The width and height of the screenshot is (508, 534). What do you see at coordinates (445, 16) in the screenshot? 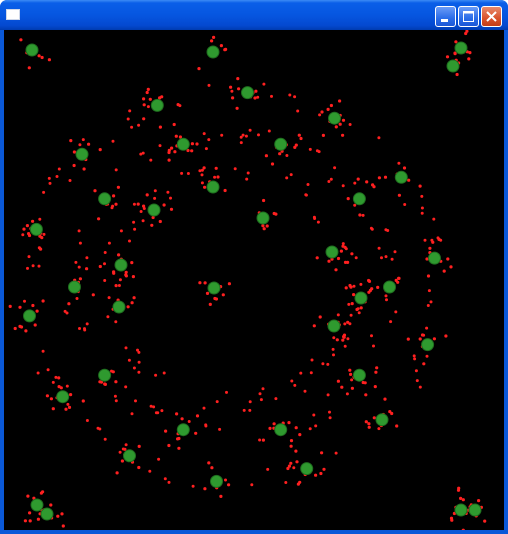
I see `minimize-button` at bounding box center [445, 16].